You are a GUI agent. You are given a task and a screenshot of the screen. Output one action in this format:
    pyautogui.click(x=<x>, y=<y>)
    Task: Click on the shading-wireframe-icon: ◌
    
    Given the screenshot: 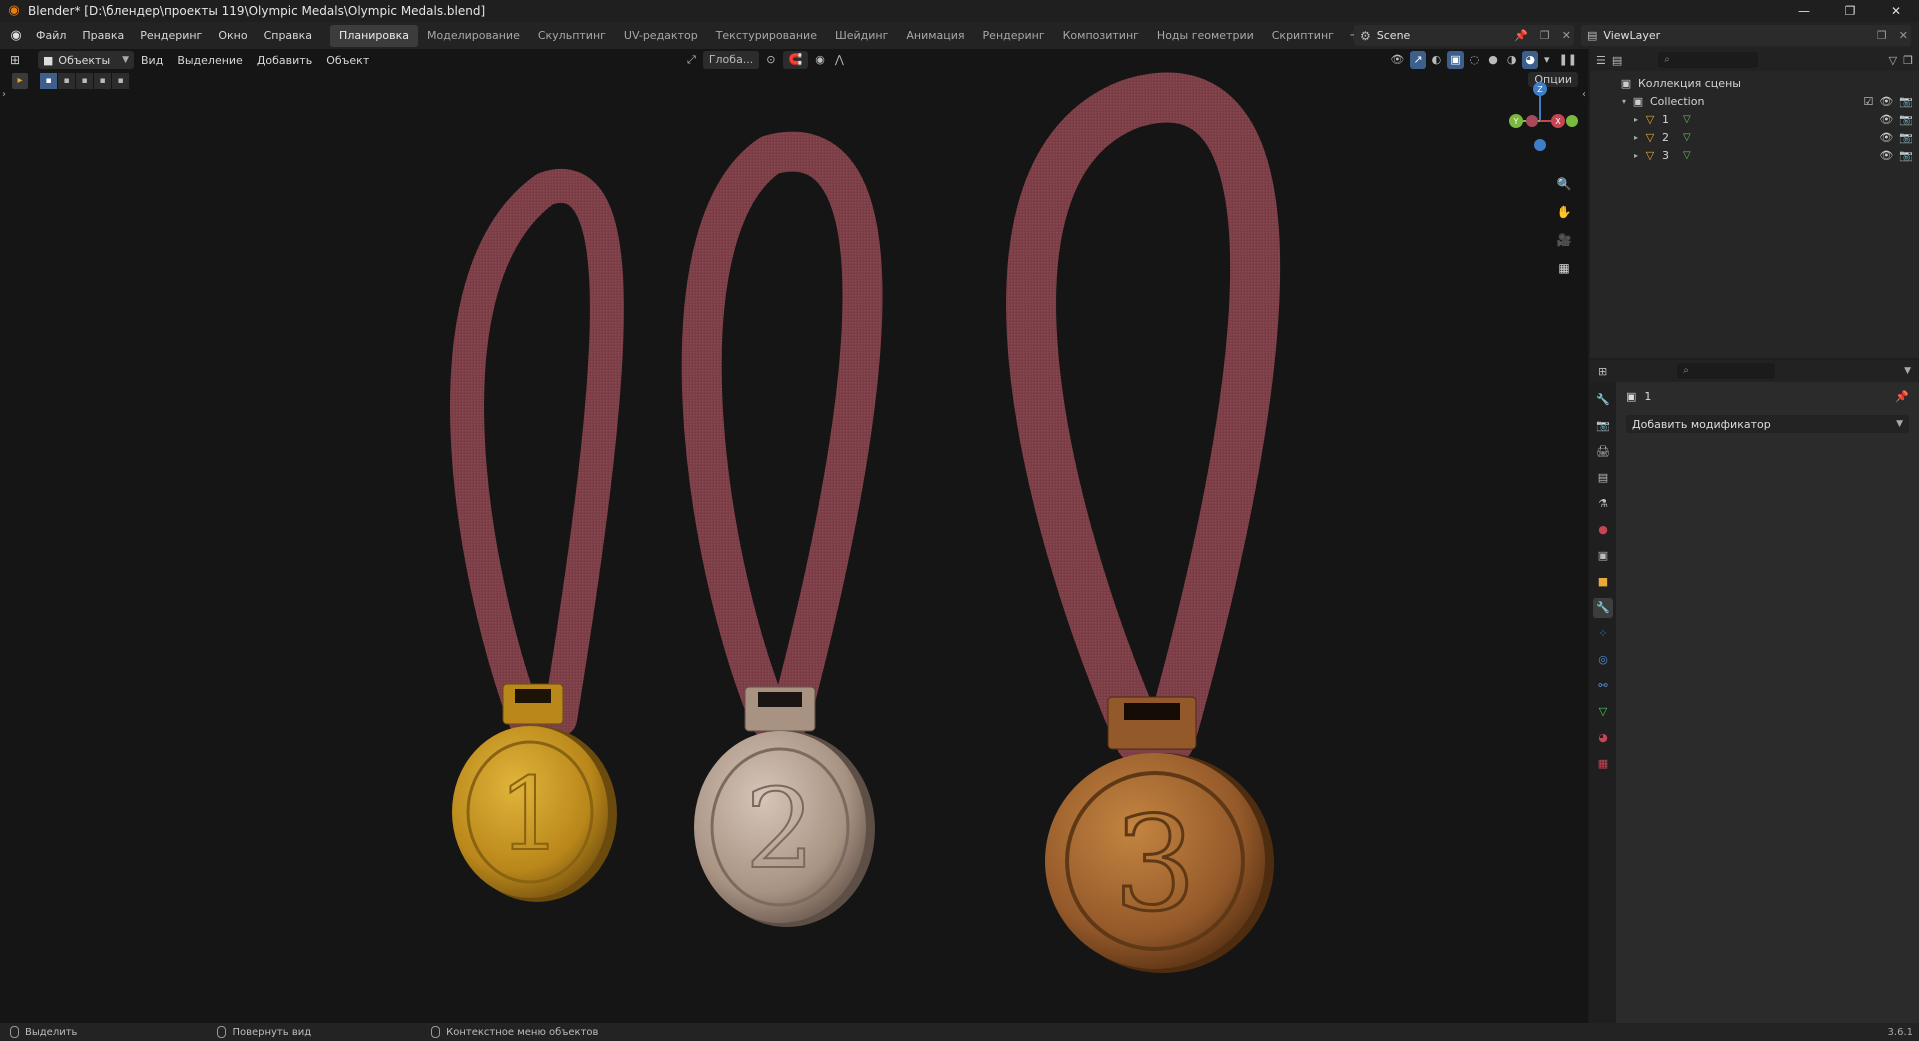 What is the action you would take?
    pyautogui.click(x=1475, y=60)
    